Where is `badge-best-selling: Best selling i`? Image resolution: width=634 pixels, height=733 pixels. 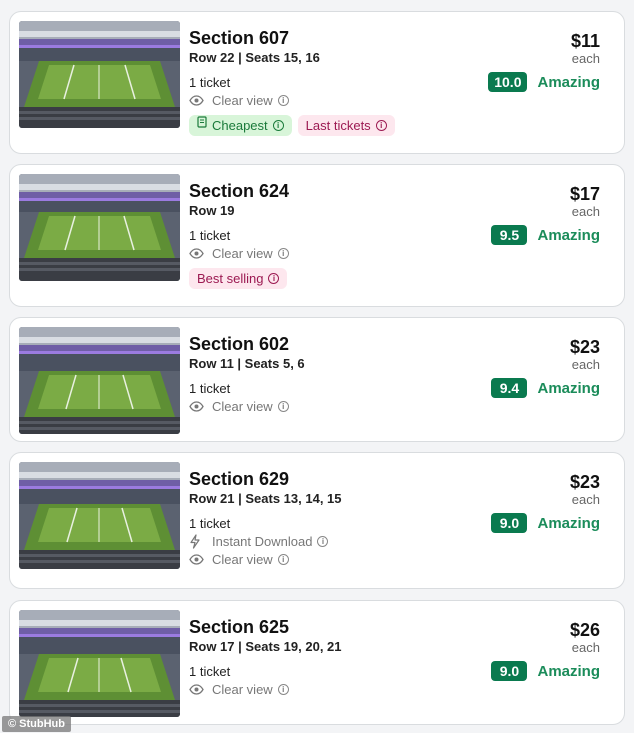 badge-best-selling: Best selling i is located at coordinates (238, 278).